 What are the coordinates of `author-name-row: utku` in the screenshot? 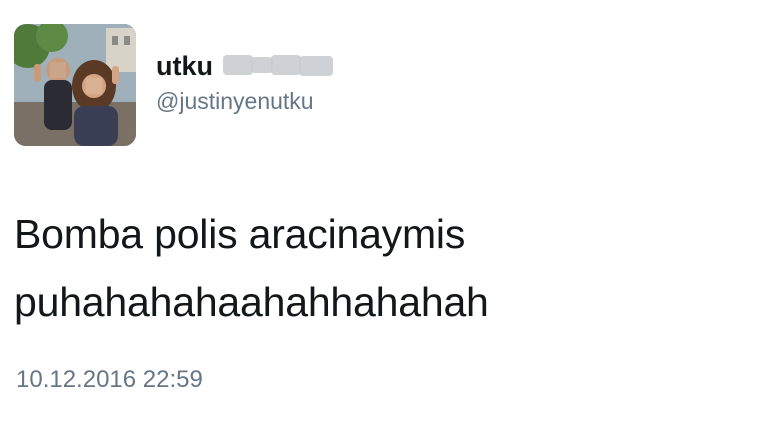 It's located at (245, 66).